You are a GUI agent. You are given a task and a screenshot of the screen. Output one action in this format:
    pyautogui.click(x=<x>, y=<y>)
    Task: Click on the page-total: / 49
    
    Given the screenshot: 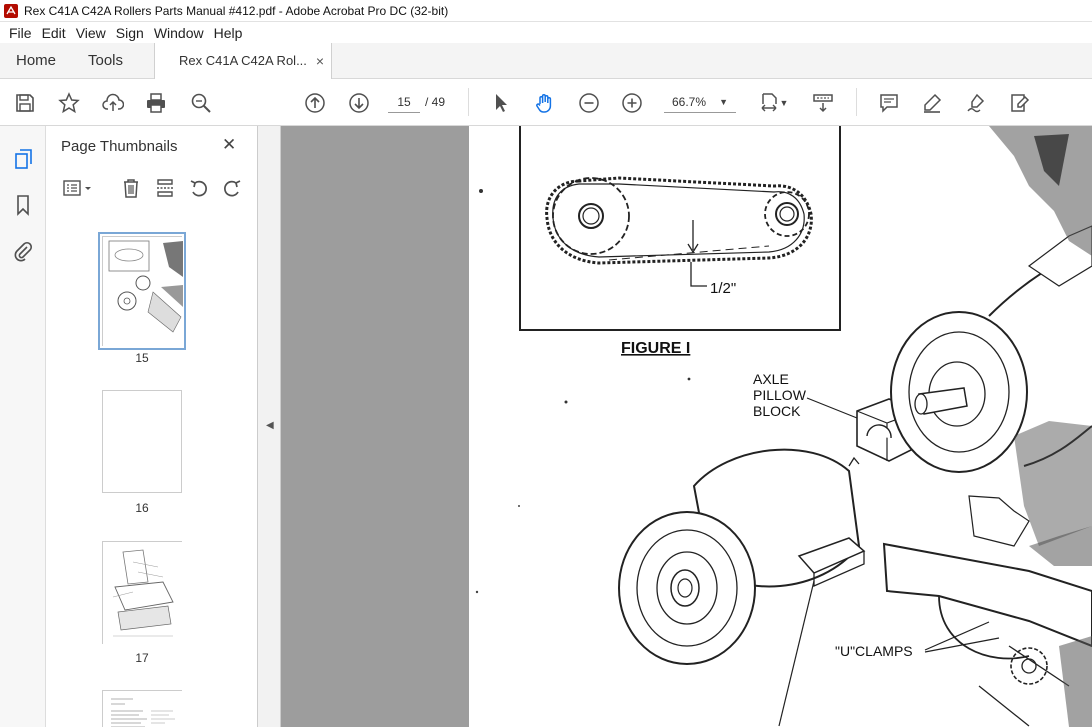 What is the action you would take?
    pyautogui.click(x=435, y=102)
    